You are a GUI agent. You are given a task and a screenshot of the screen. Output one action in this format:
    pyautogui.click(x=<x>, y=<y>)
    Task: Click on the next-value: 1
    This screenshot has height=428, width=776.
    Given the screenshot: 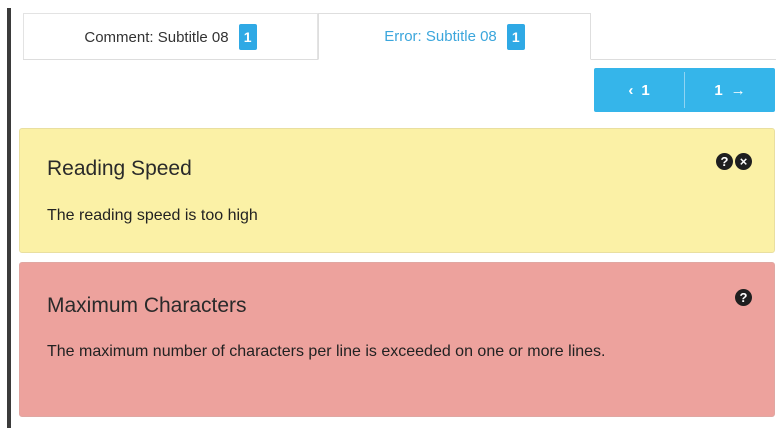 What is the action you would take?
    pyautogui.click(x=718, y=90)
    